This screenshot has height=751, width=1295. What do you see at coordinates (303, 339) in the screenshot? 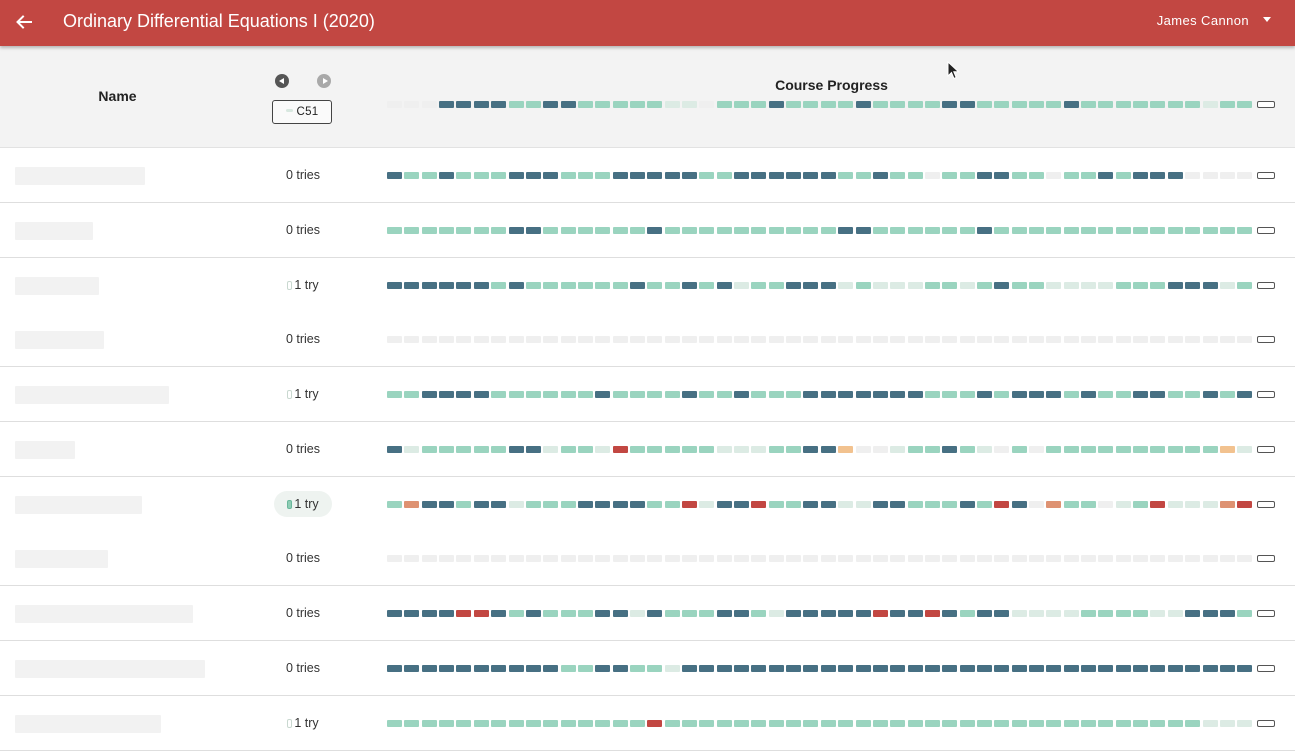
I see `tries-count: 0 tries` at bounding box center [303, 339].